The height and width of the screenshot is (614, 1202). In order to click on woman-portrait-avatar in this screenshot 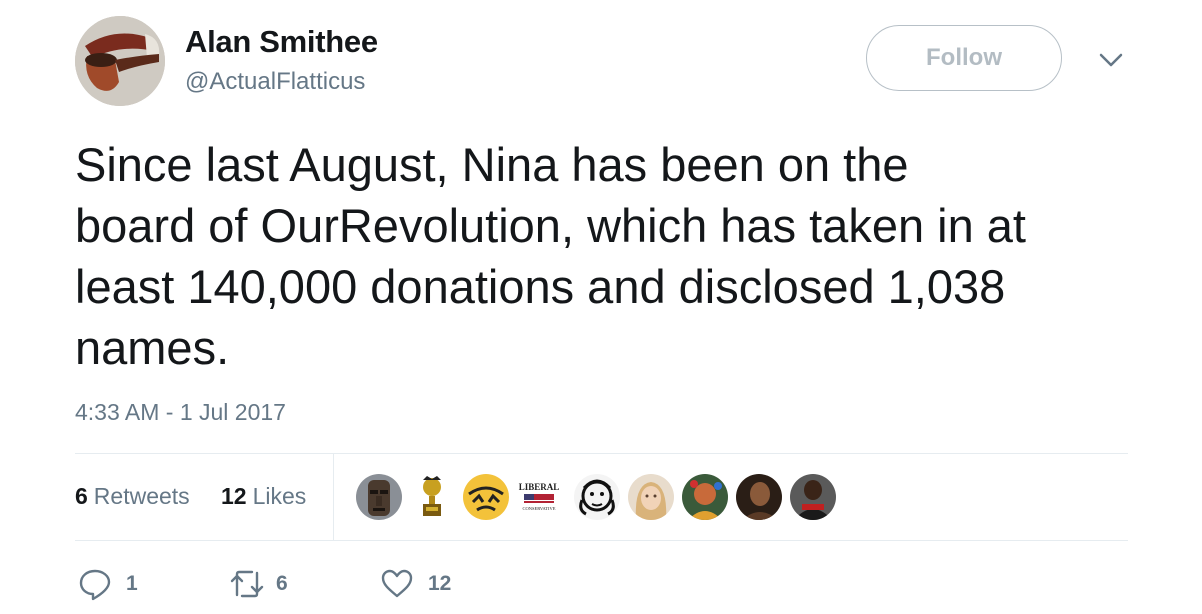, I will do `click(651, 497)`.